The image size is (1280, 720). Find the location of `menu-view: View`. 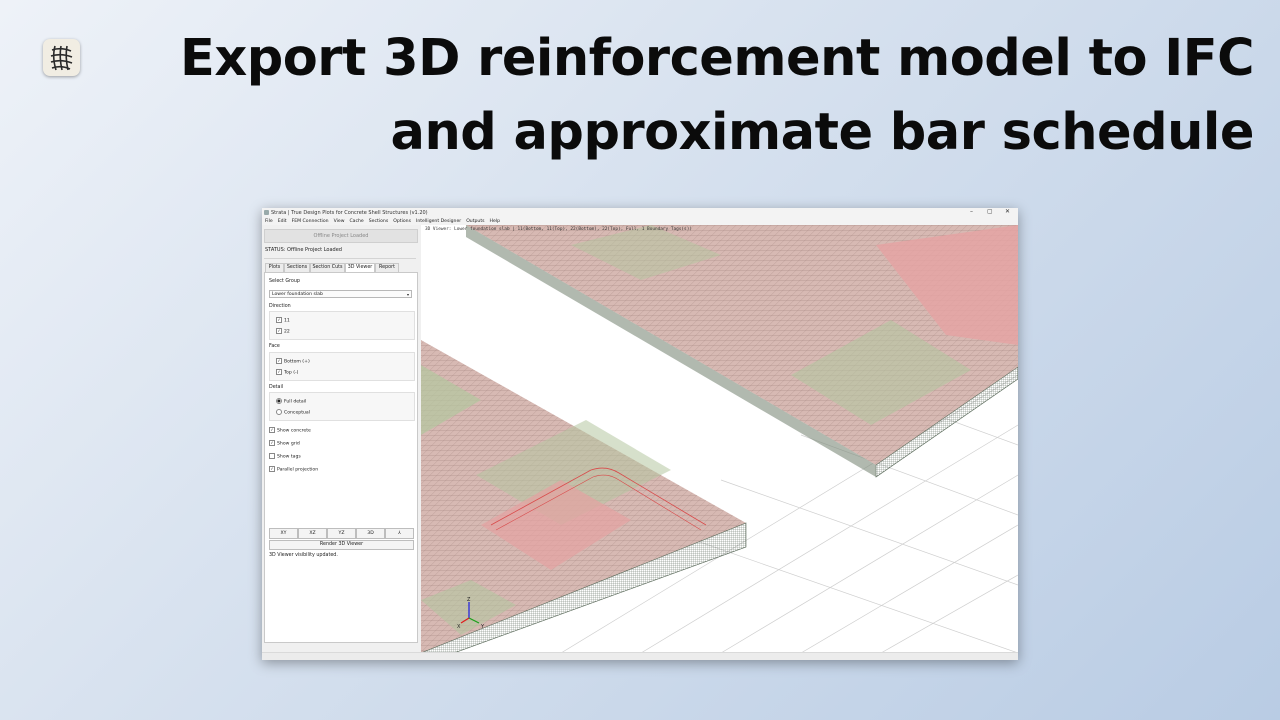

menu-view: View is located at coordinates (339, 221).